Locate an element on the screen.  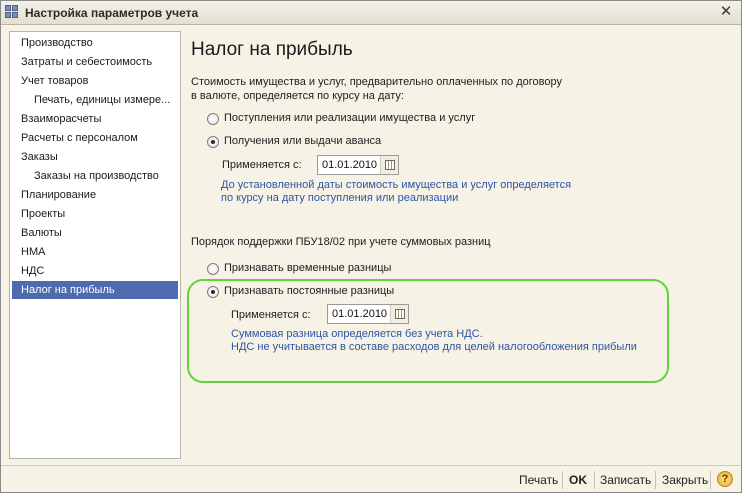
section2-applies-label: Применяется с: is located at coordinates (271, 315).